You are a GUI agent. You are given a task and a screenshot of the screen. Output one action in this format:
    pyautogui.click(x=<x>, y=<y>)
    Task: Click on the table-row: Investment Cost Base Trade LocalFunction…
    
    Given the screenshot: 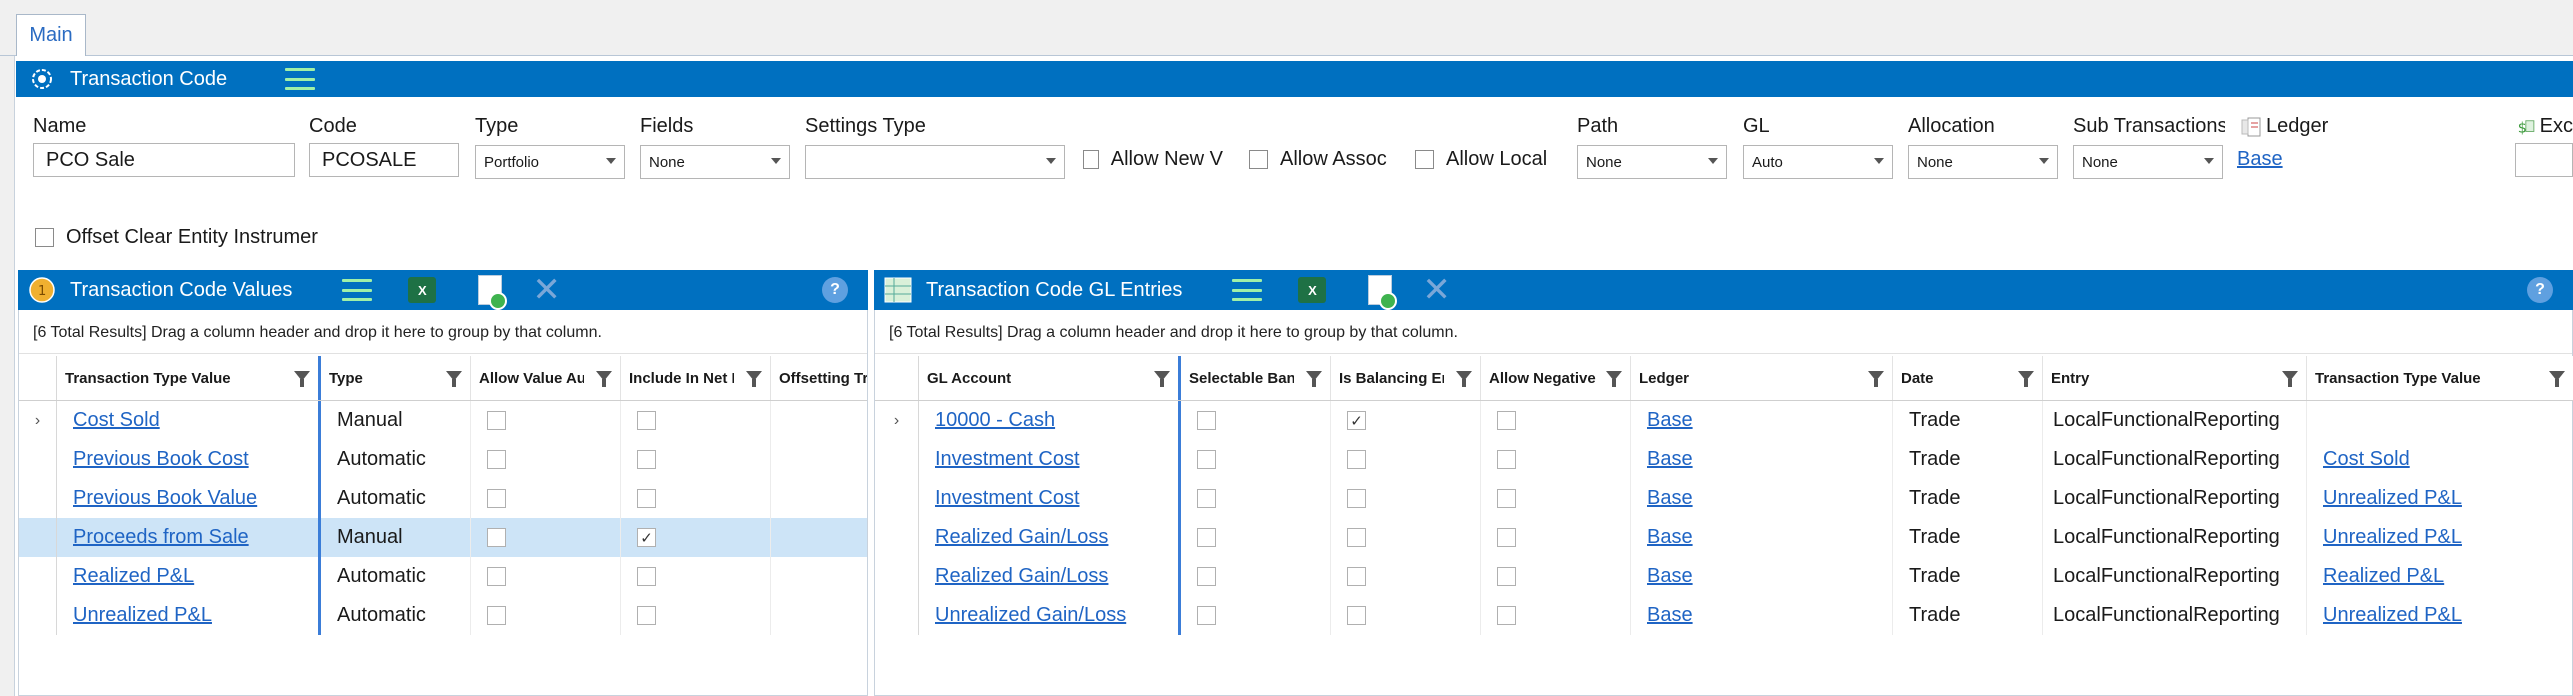 What is the action you would take?
    pyautogui.click(x=1724, y=498)
    